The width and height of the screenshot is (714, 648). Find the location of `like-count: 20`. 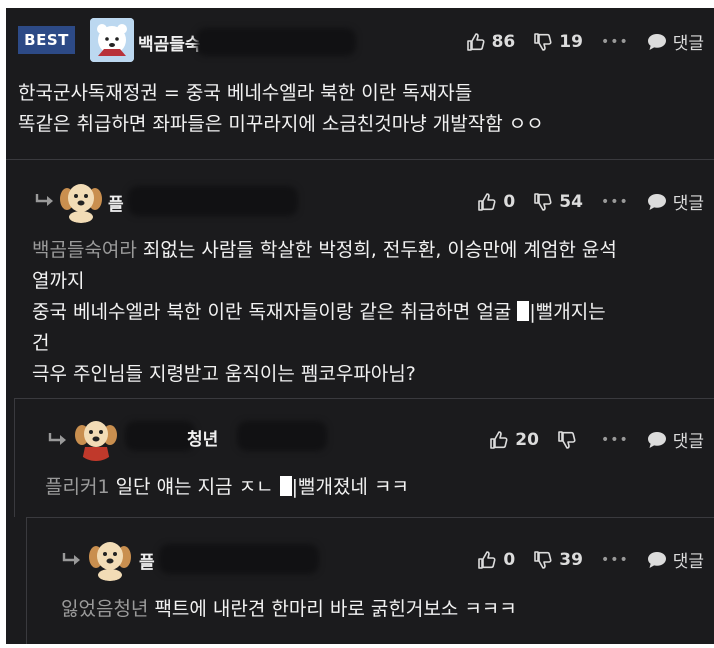

like-count: 20 is located at coordinates (527, 439).